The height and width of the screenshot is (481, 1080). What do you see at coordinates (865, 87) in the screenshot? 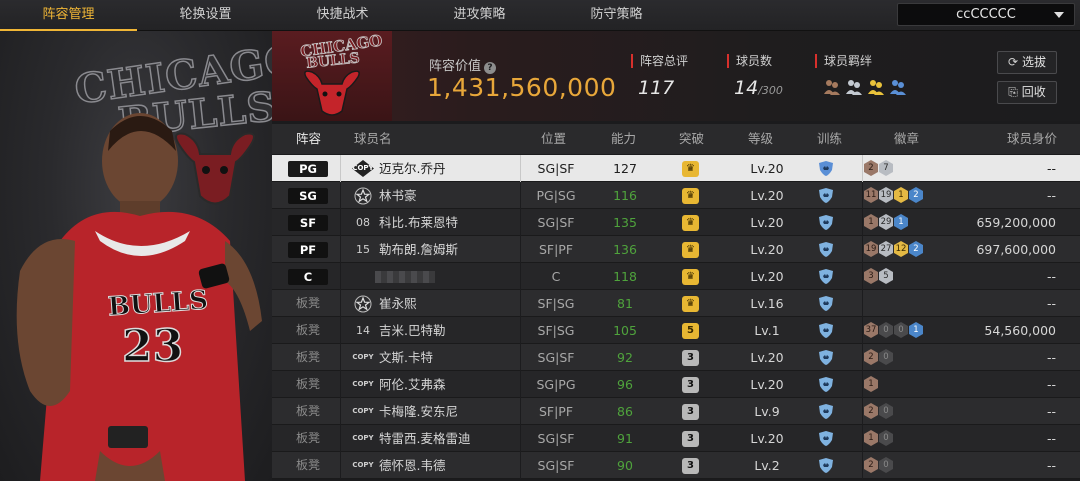
I see `player-bonds` at bounding box center [865, 87].